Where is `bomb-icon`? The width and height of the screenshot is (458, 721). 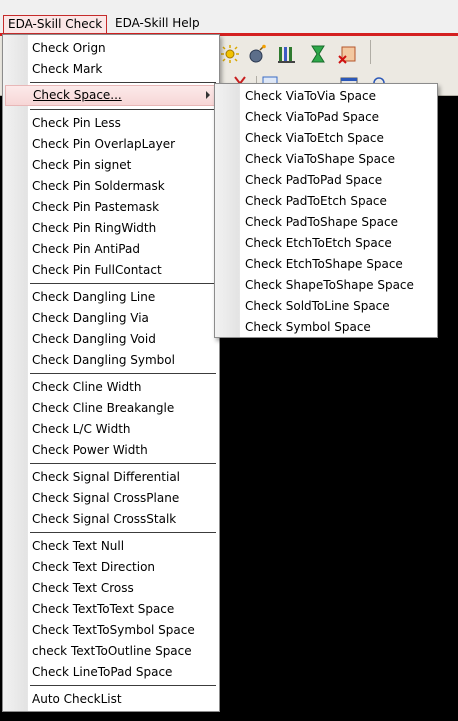
bomb-icon is located at coordinates (257, 54).